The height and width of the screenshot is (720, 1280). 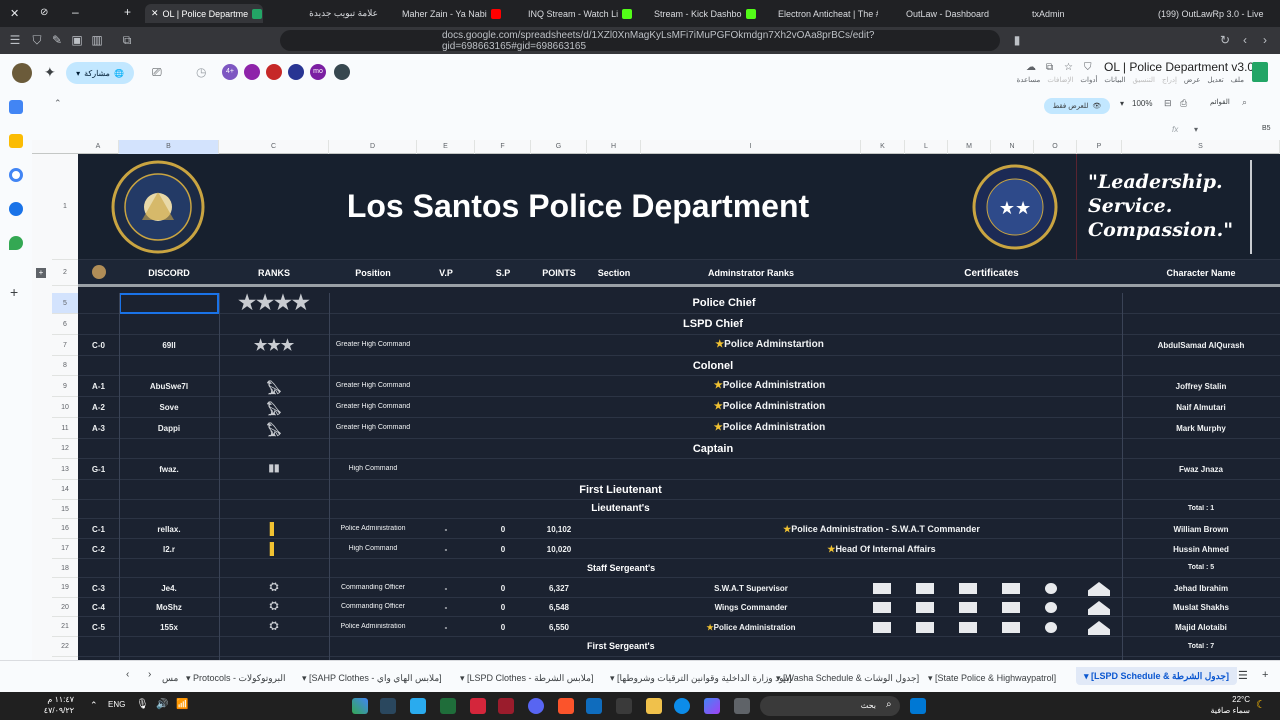 I want to click on avatar, so click(x=22, y=73).